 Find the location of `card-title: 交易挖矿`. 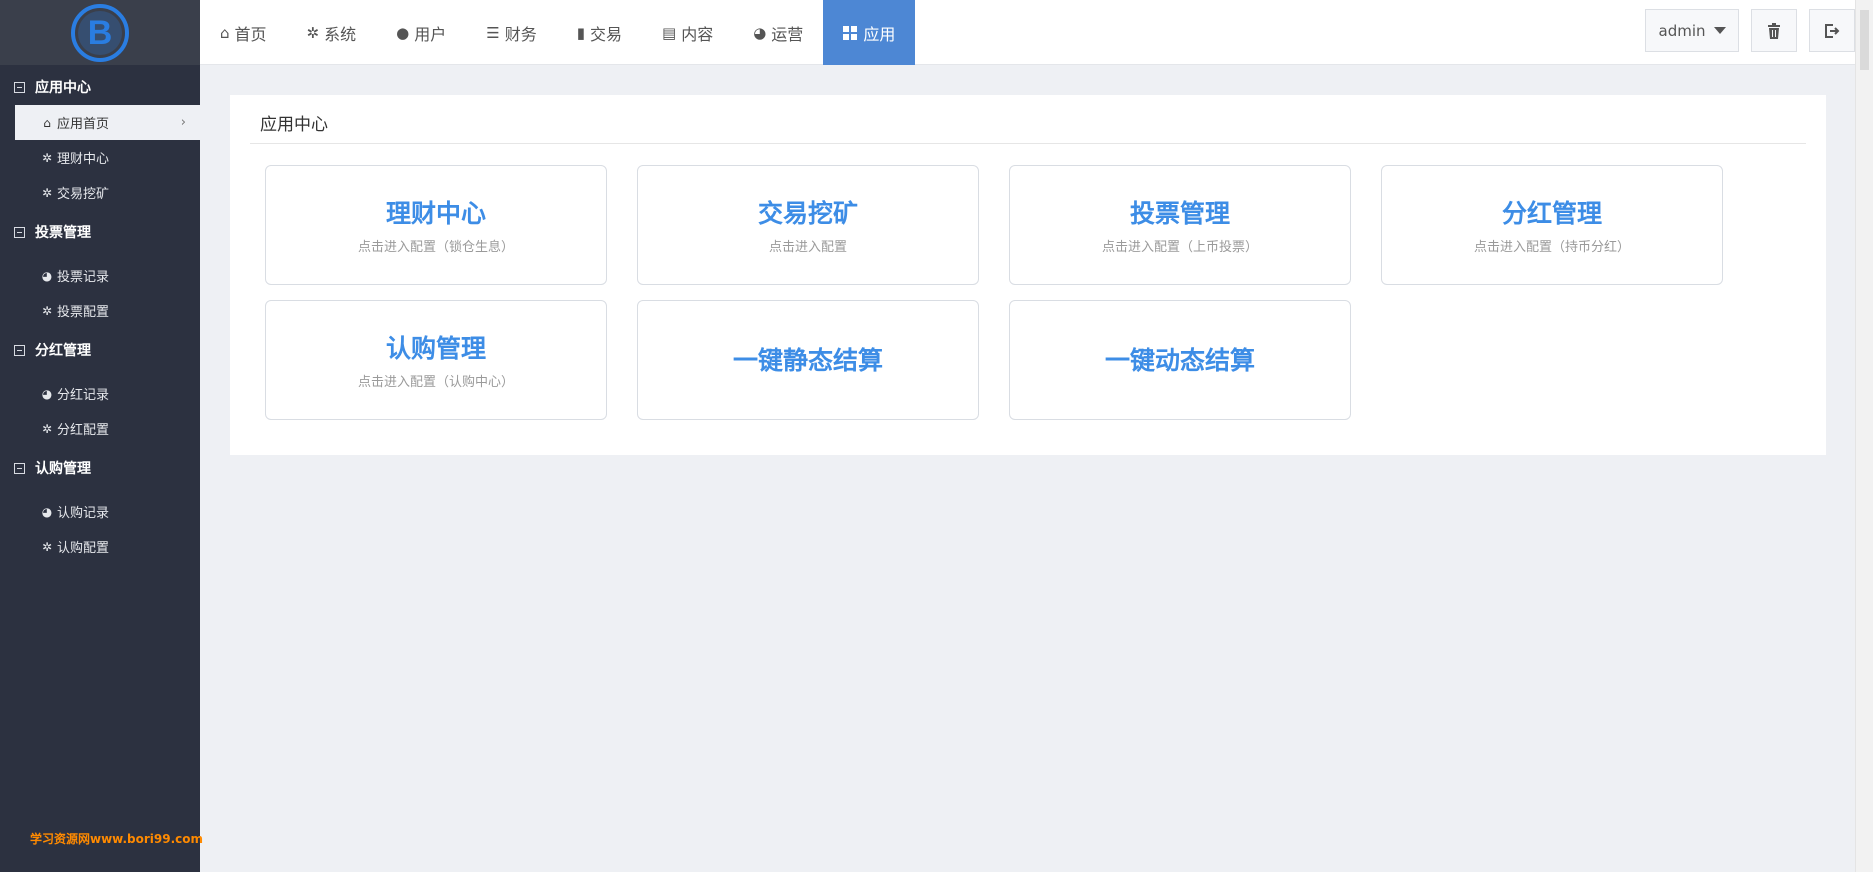

card-title: 交易挖矿 is located at coordinates (807, 213).